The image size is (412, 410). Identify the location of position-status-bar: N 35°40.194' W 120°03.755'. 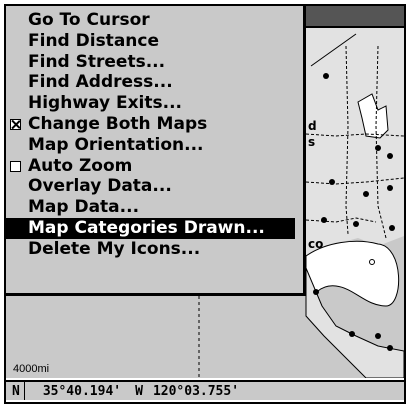
(205, 390).